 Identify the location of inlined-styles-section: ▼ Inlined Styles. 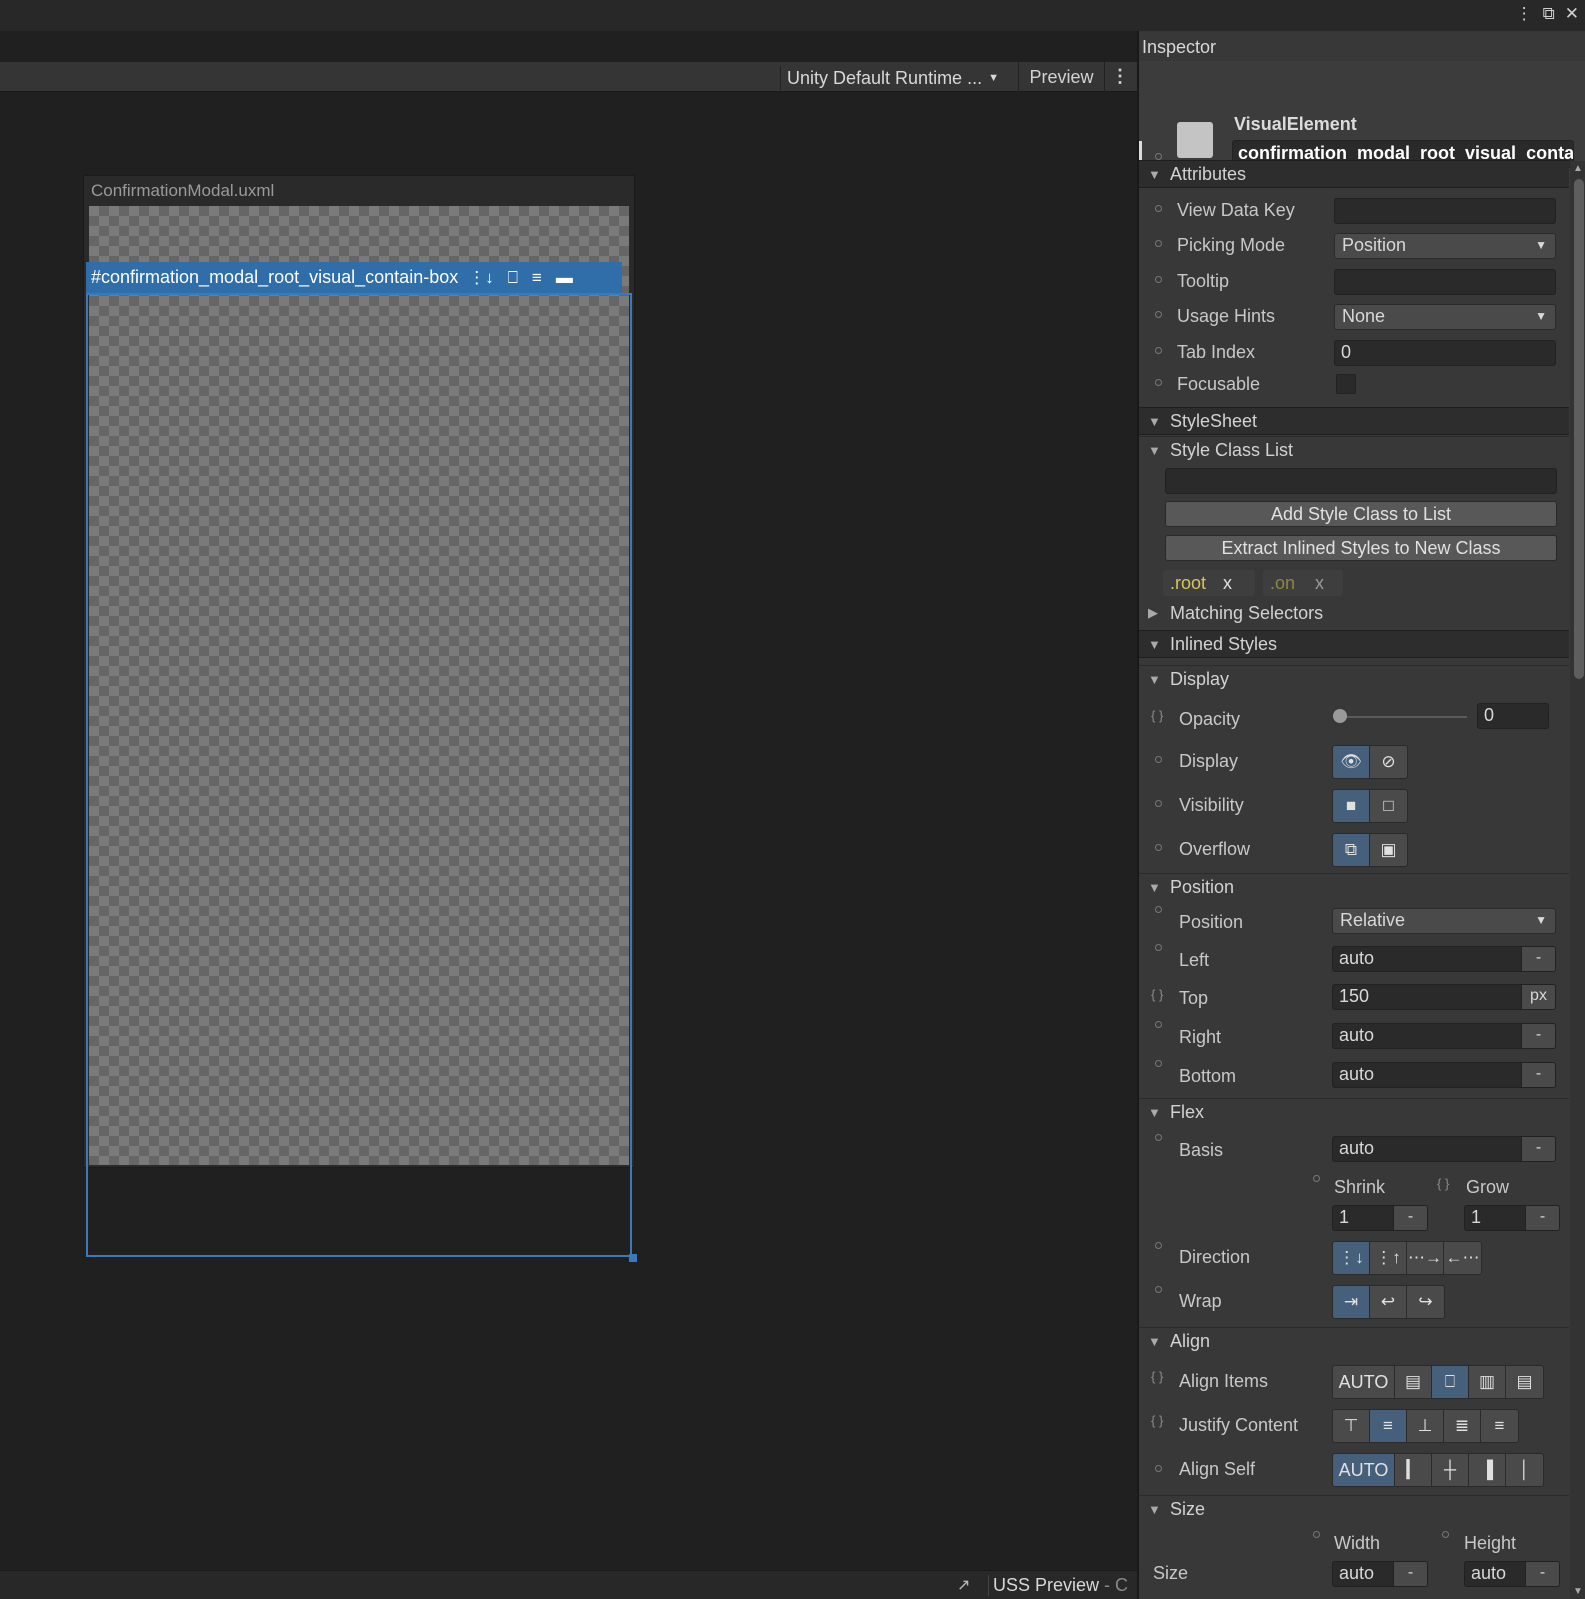
(1354, 644).